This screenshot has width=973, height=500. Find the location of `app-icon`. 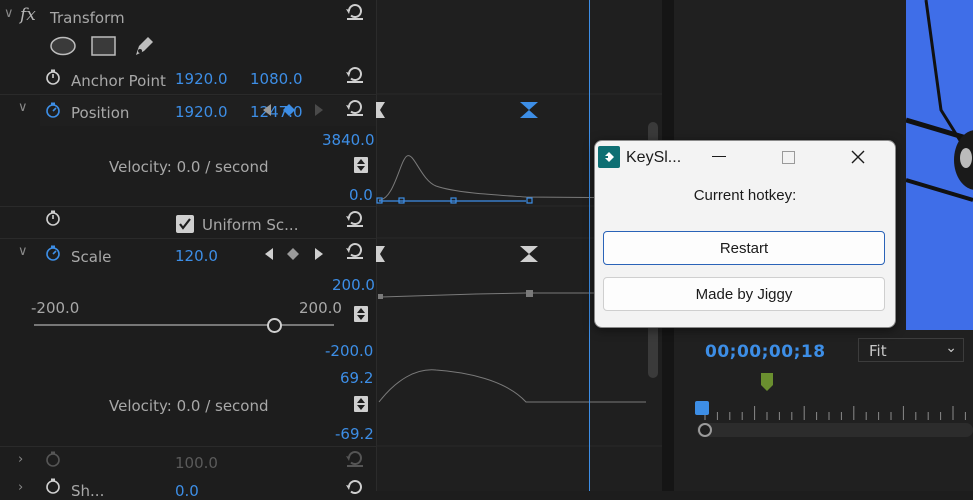

app-icon is located at coordinates (609, 157).